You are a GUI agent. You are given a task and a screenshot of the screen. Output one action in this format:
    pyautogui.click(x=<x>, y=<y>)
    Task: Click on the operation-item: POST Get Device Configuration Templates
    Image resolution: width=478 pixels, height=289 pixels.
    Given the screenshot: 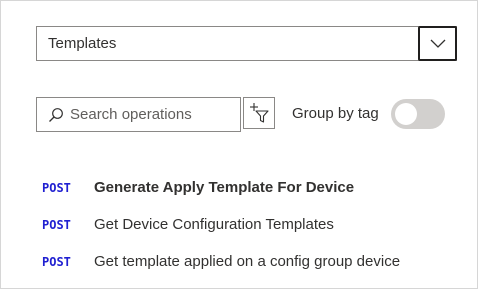 What is the action you would take?
    pyautogui.click(x=252, y=224)
    